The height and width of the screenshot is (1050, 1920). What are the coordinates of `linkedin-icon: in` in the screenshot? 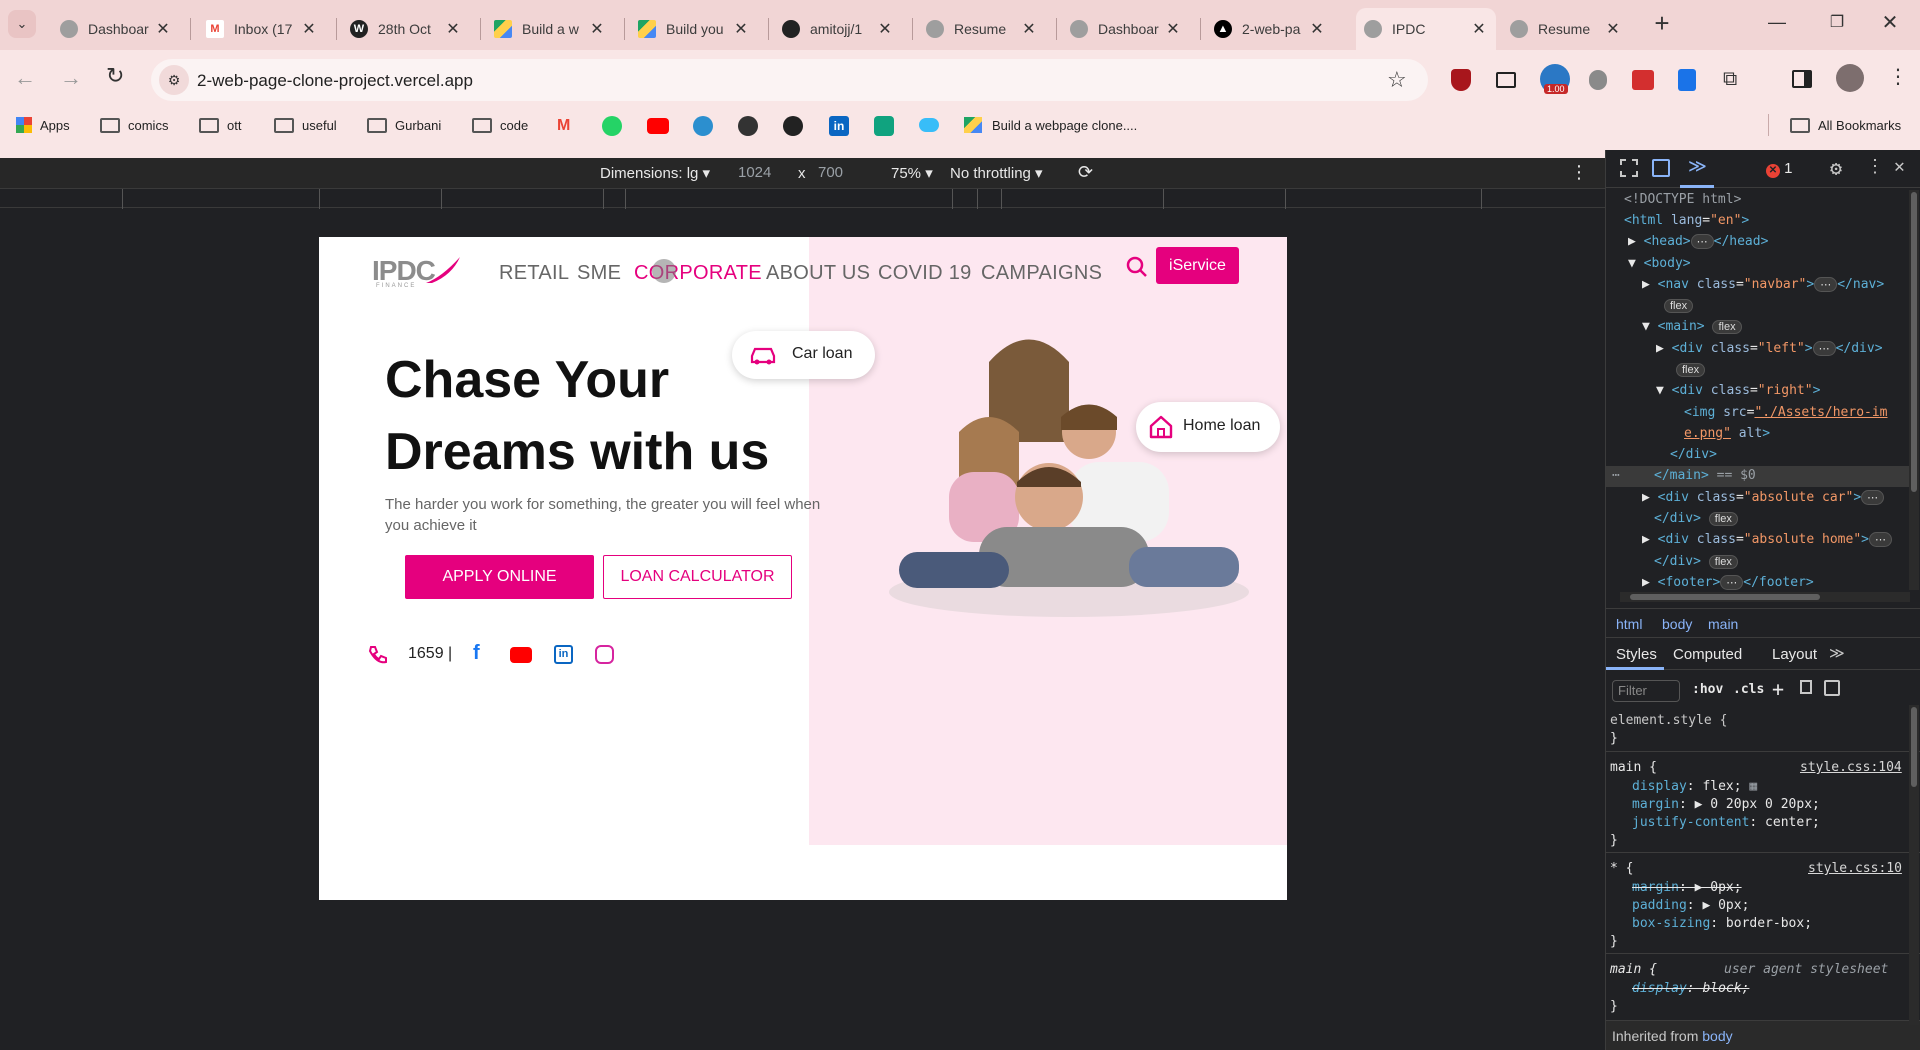 It's located at (563, 654).